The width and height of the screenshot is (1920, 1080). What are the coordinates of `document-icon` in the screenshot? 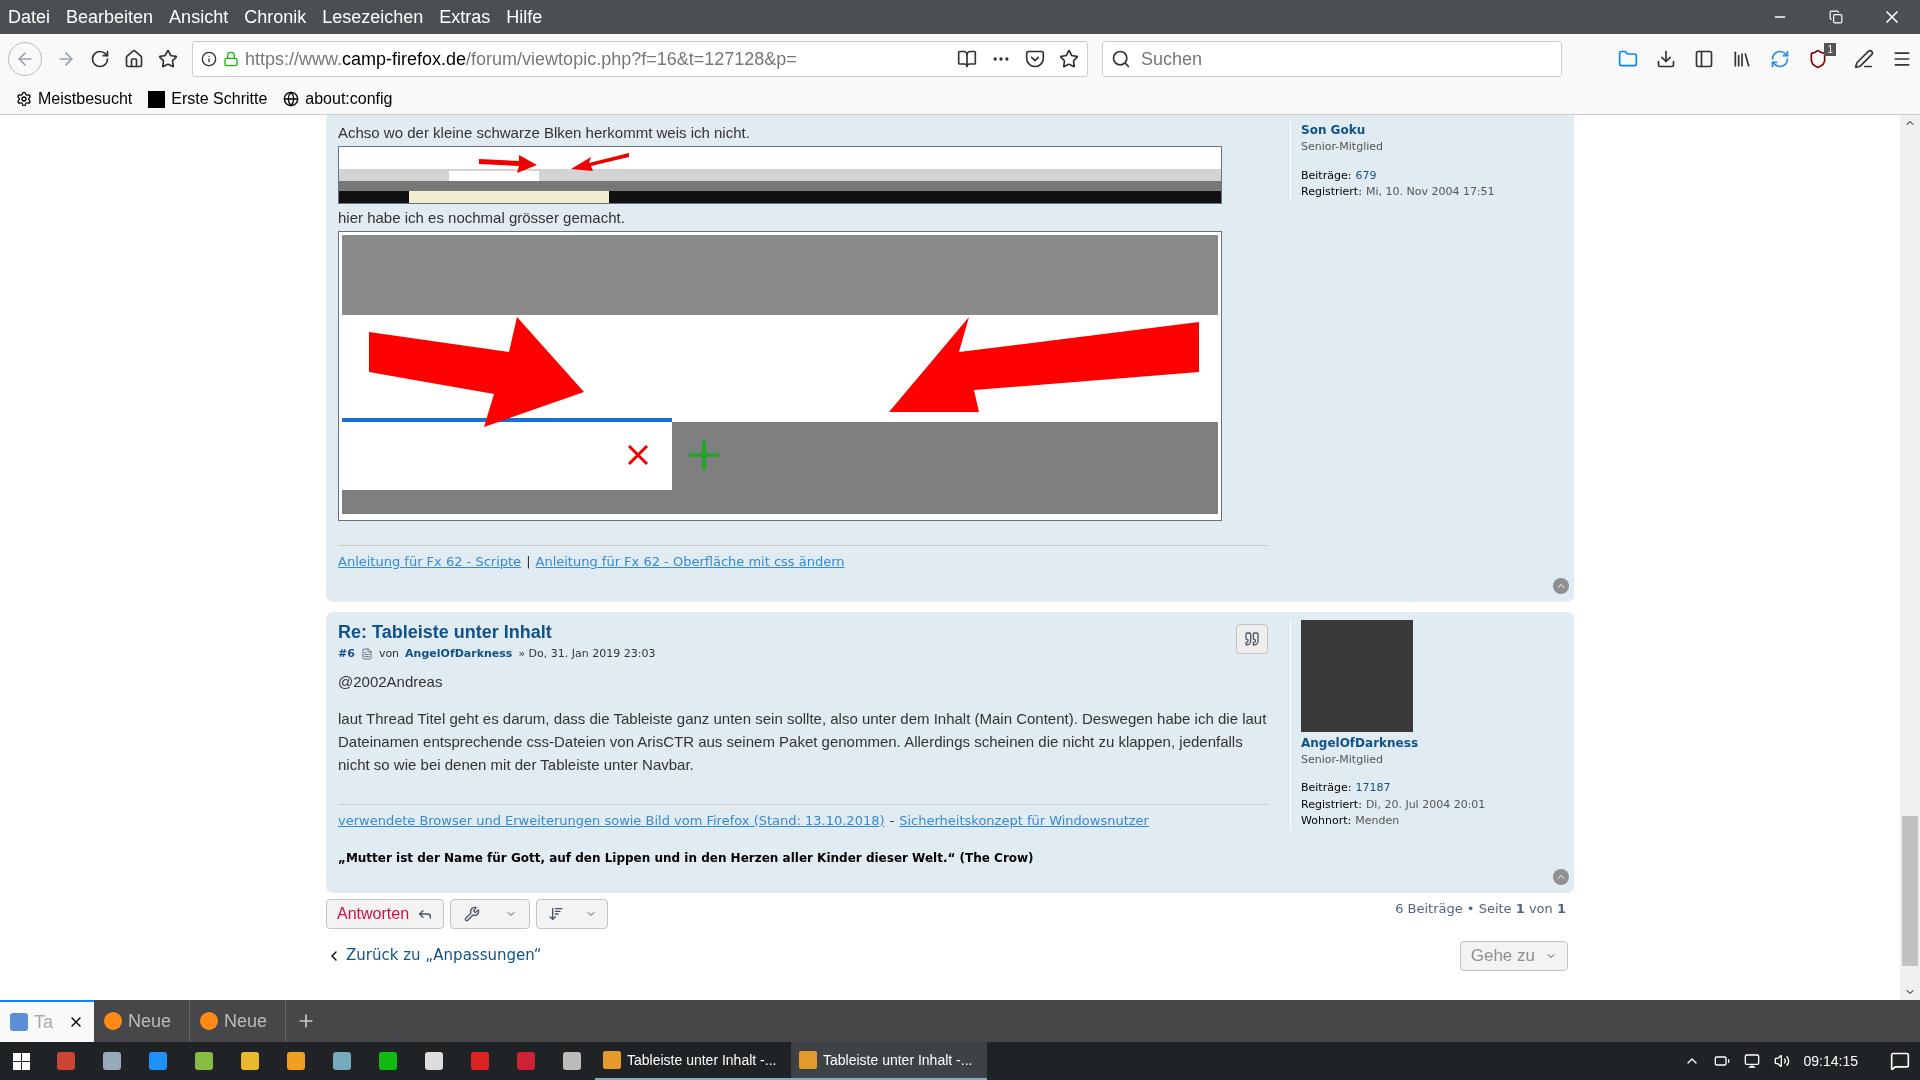 It's located at (366, 653).